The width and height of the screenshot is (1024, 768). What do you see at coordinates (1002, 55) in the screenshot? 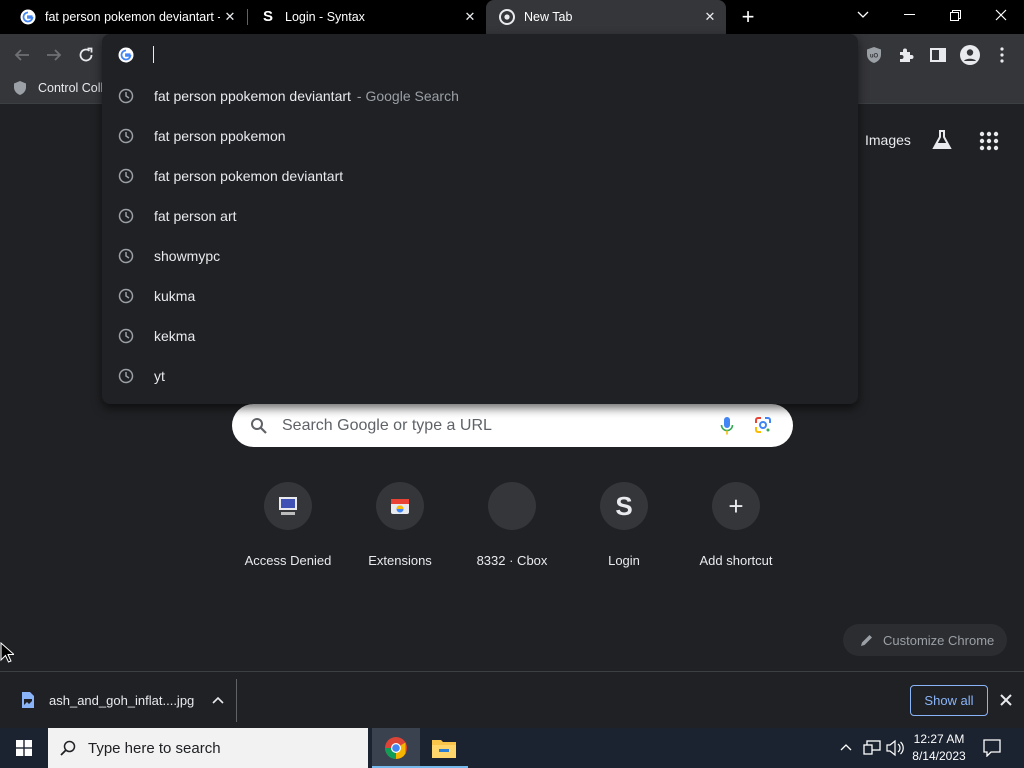
I see `kebab-menu-icon` at bounding box center [1002, 55].